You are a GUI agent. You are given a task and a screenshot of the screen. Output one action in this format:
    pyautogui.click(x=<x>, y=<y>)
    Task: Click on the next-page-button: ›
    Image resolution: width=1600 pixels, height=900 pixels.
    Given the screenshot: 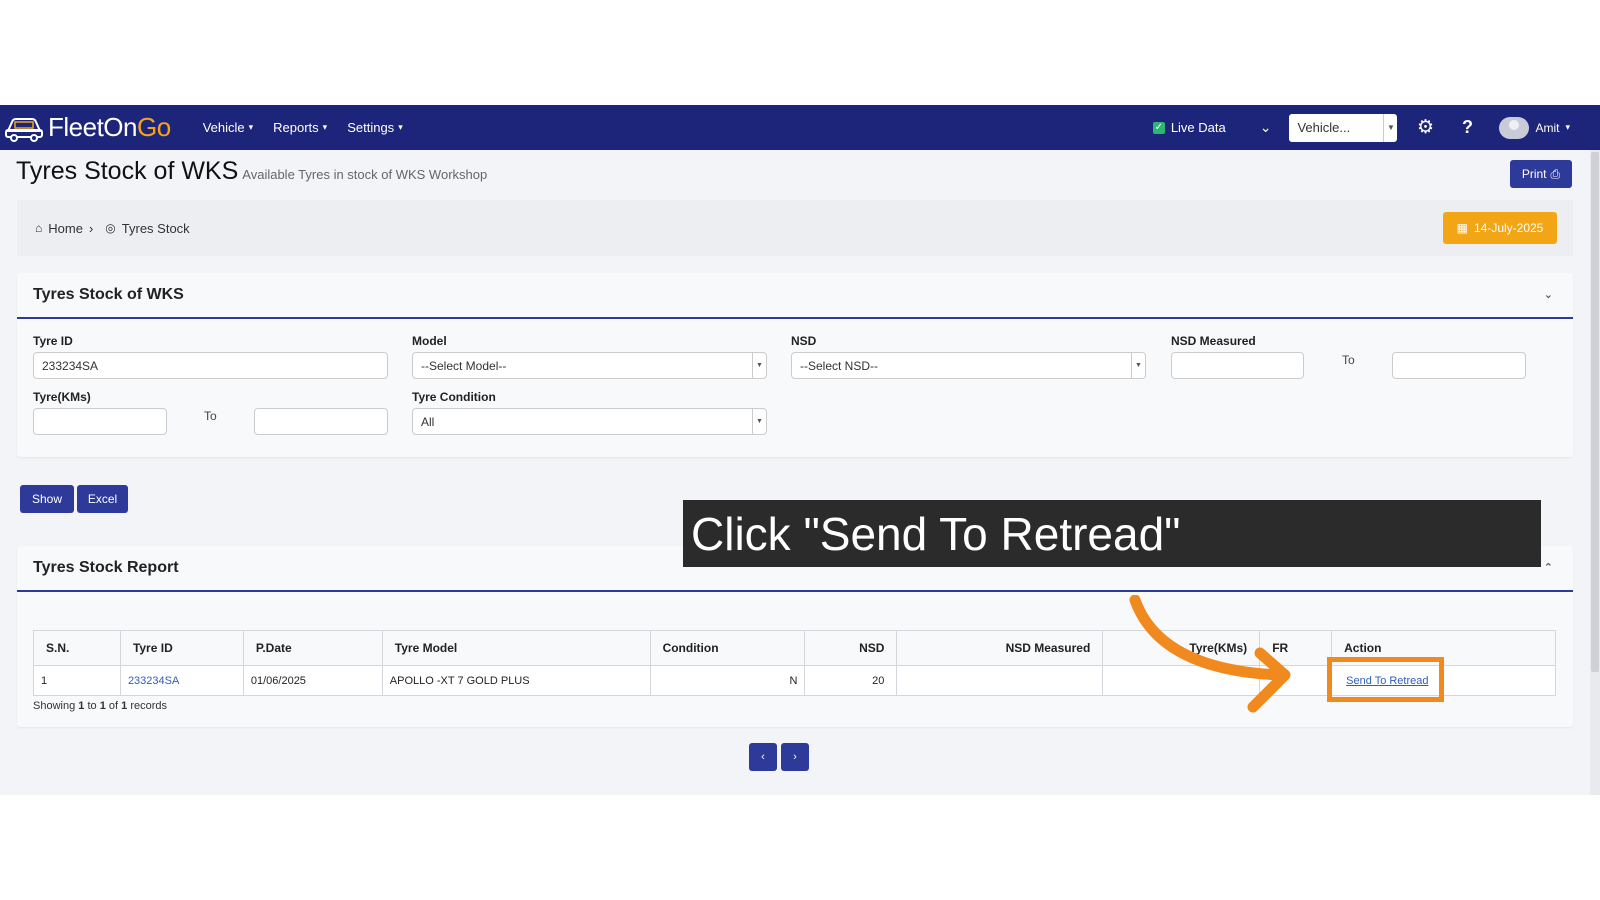 What is the action you would take?
    pyautogui.click(x=795, y=757)
    